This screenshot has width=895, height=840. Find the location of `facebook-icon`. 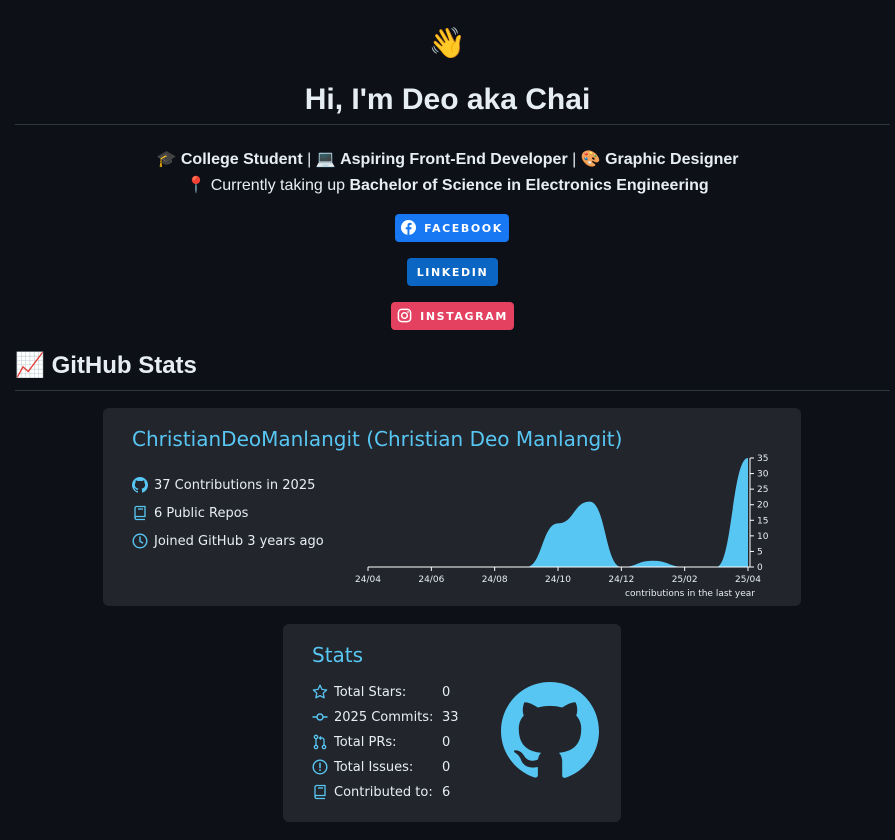

facebook-icon is located at coordinates (409, 228).